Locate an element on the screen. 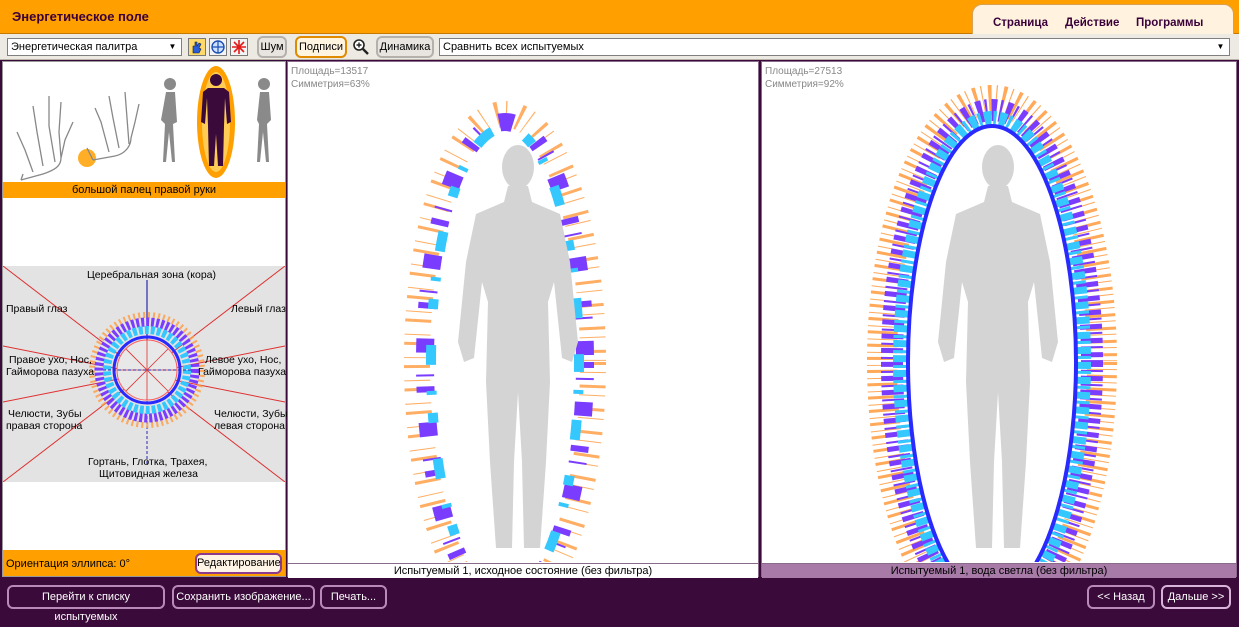 The width and height of the screenshot is (1239, 627). star-icon is located at coordinates (239, 47).